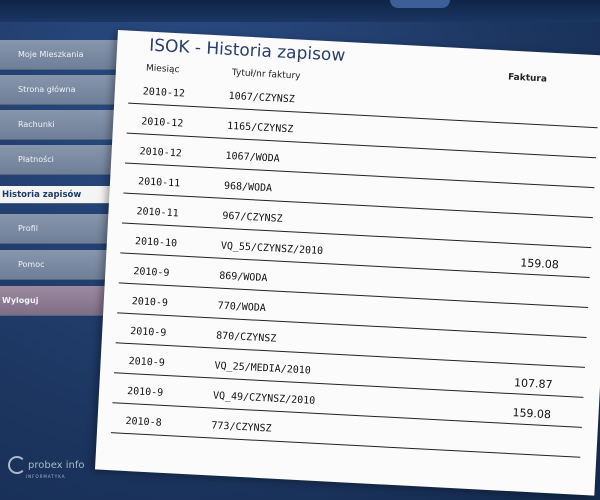  What do you see at coordinates (533, 384) in the screenshot?
I see `cell-invoice: 107.87` at bounding box center [533, 384].